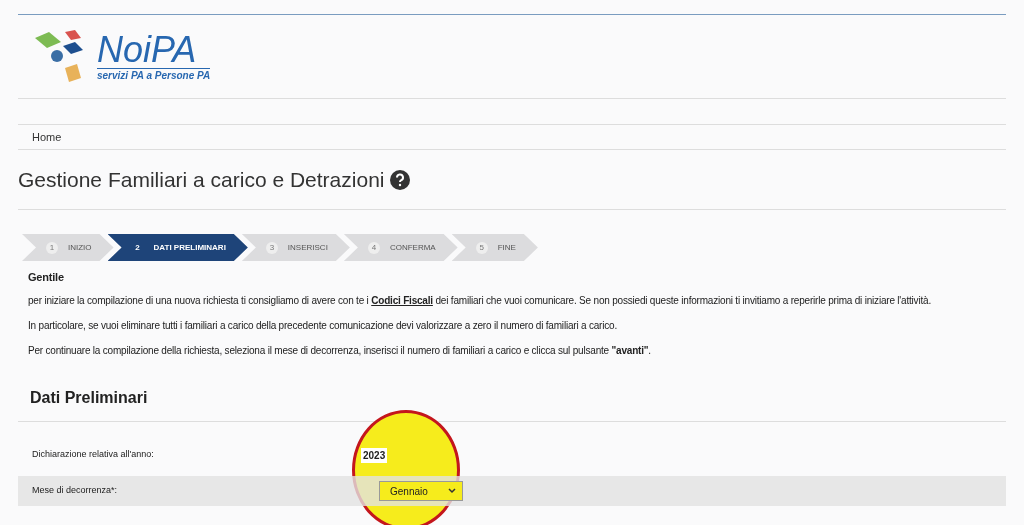  Describe the element at coordinates (480, 301) in the screenshot. I see `intro-paragraph: per iniziare la compilazione di una nuova richiesta ti consigliamo di avere con te i Codici Fiscali dei familiari che vuoi comunicare. Se non possiedi queste informazioni ti invitiamo a reperirle prima di iniziare l'attività.` at that location.